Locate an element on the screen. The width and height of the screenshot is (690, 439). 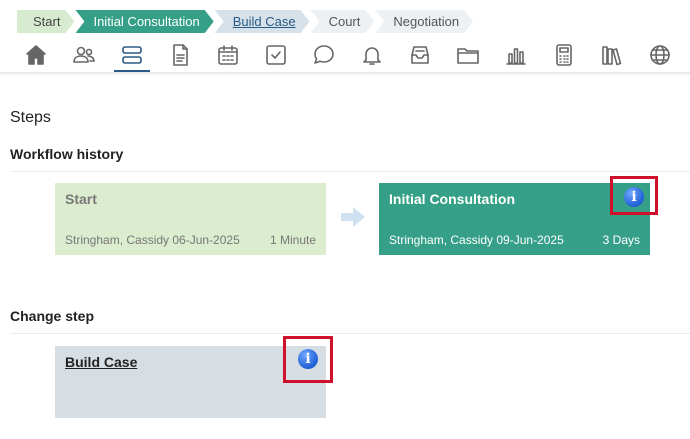
breadcrumb-court: Court is located at coordinates (343, 21).